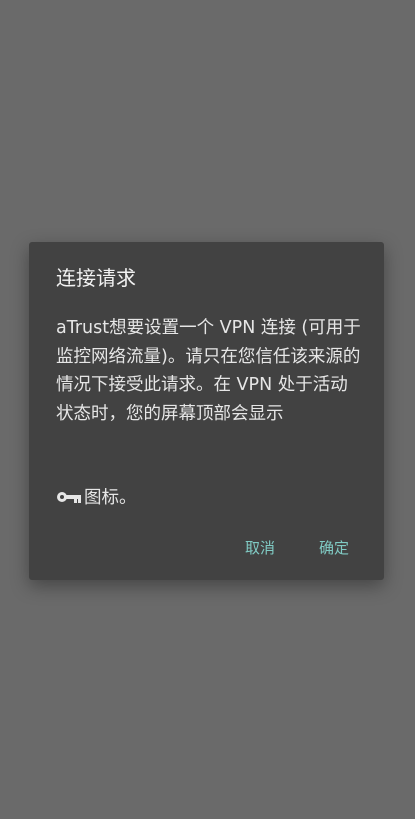  I want to click on cancel-button: 取消, so click(260, 548).